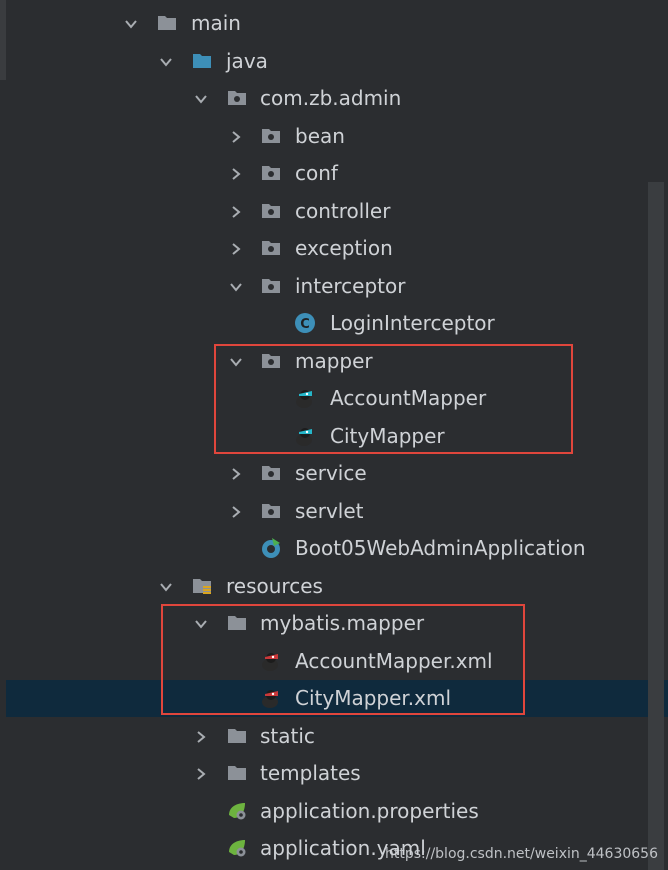  I want to click on tree-item-label: CityMapper, so click(387, 435).